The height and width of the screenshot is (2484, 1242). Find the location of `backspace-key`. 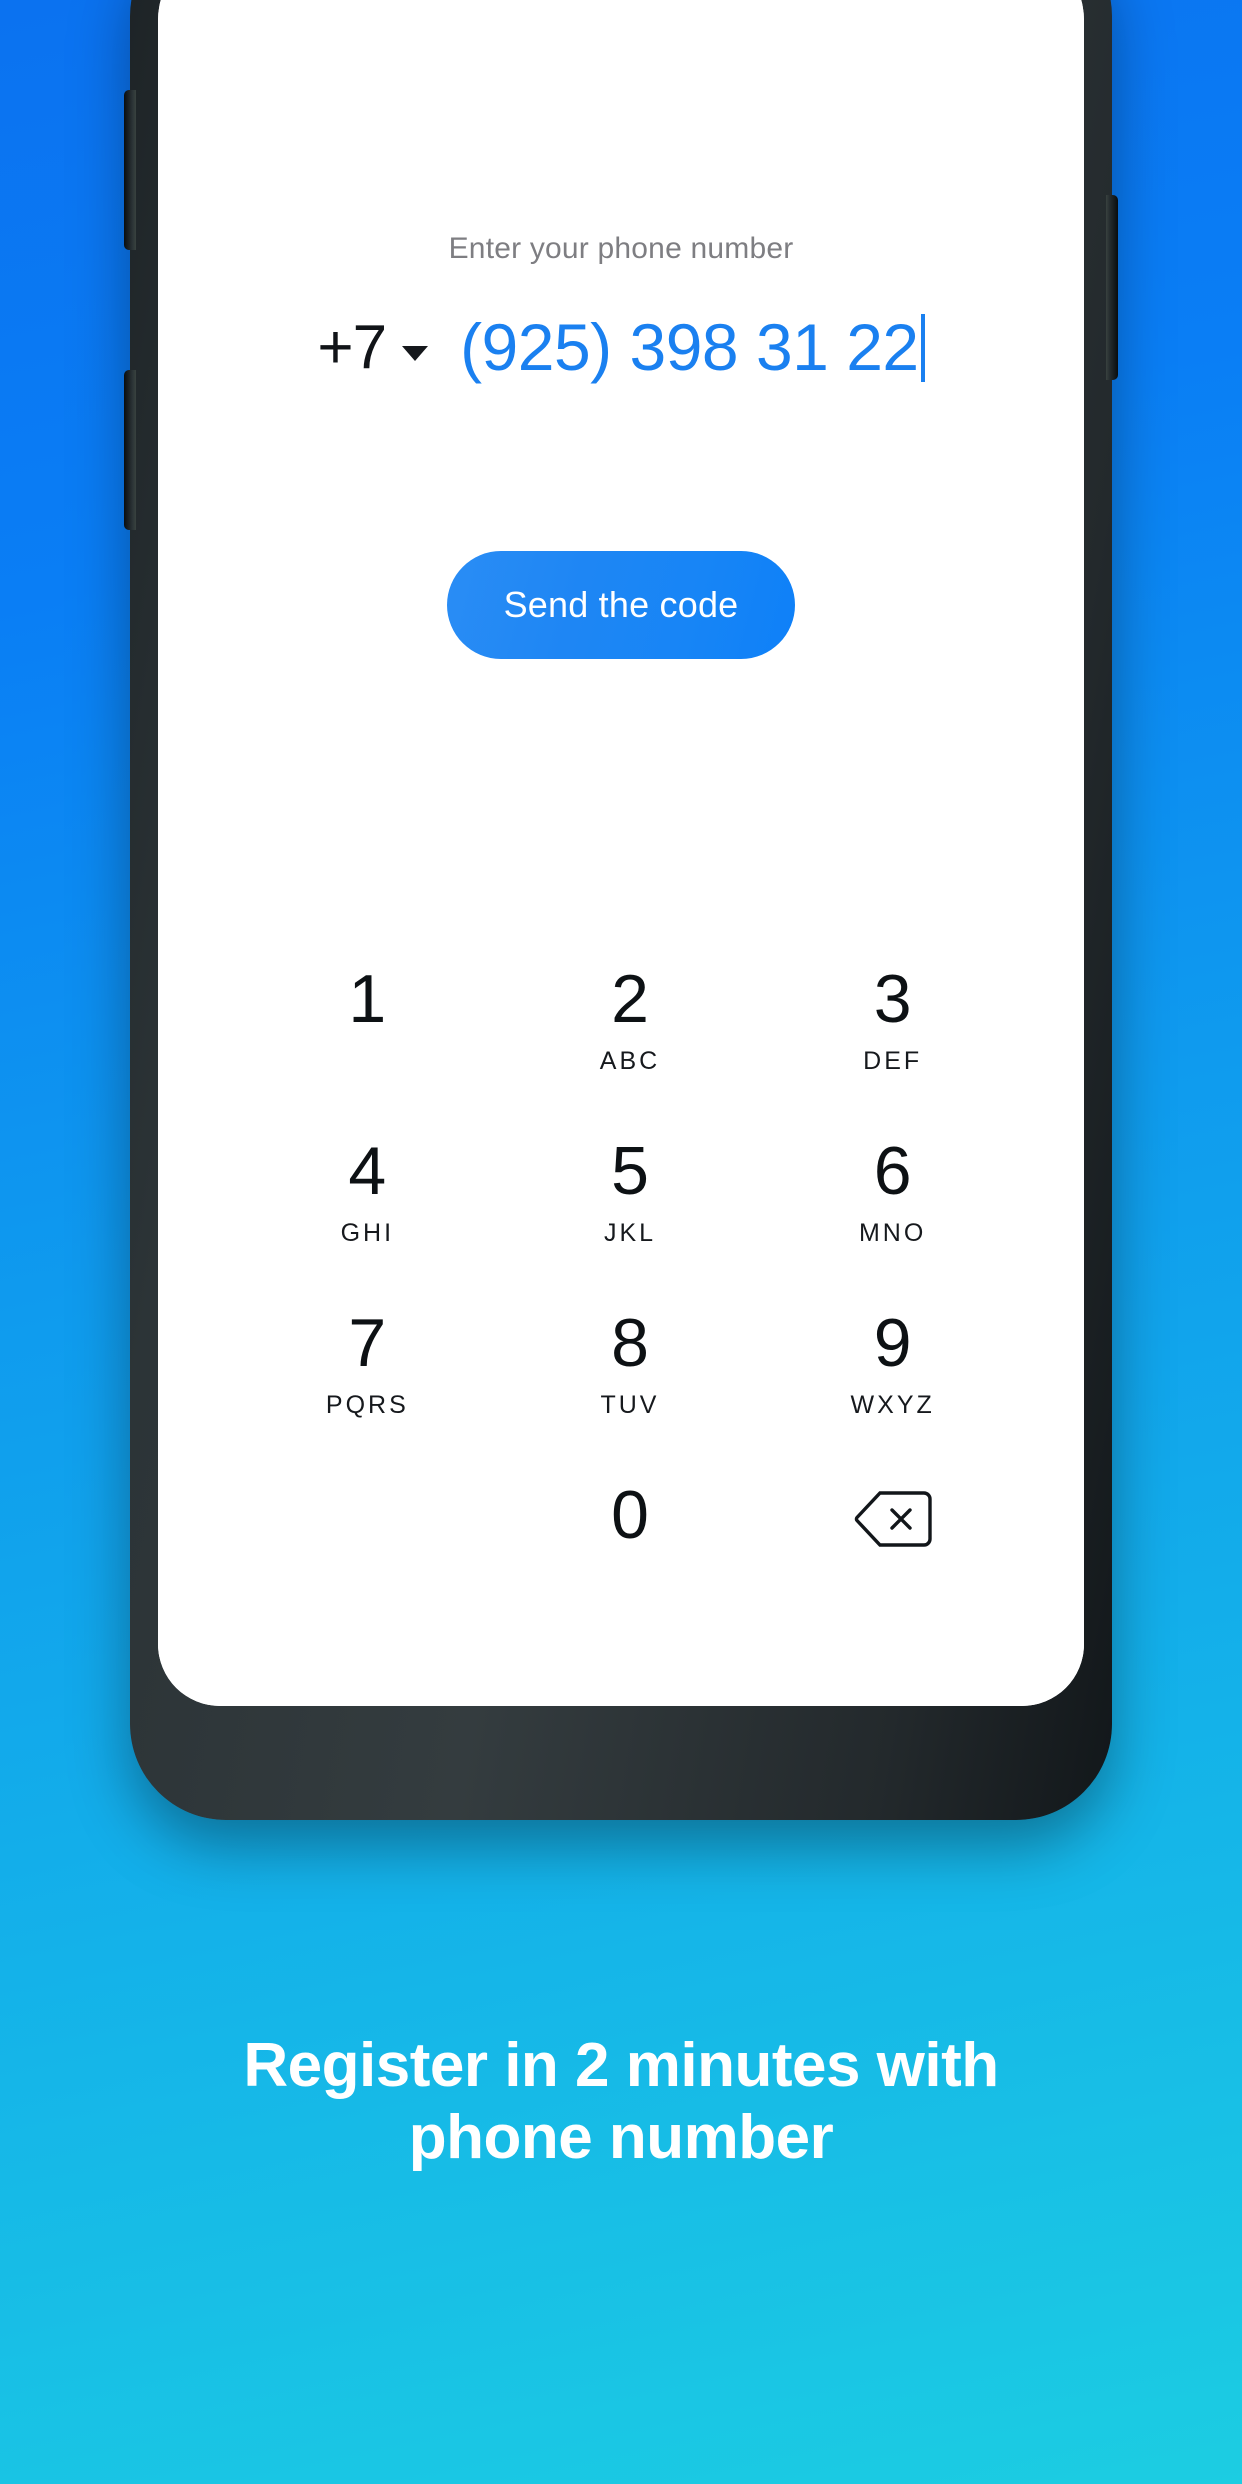

backspace-key is located at coordinates (892, 1553).